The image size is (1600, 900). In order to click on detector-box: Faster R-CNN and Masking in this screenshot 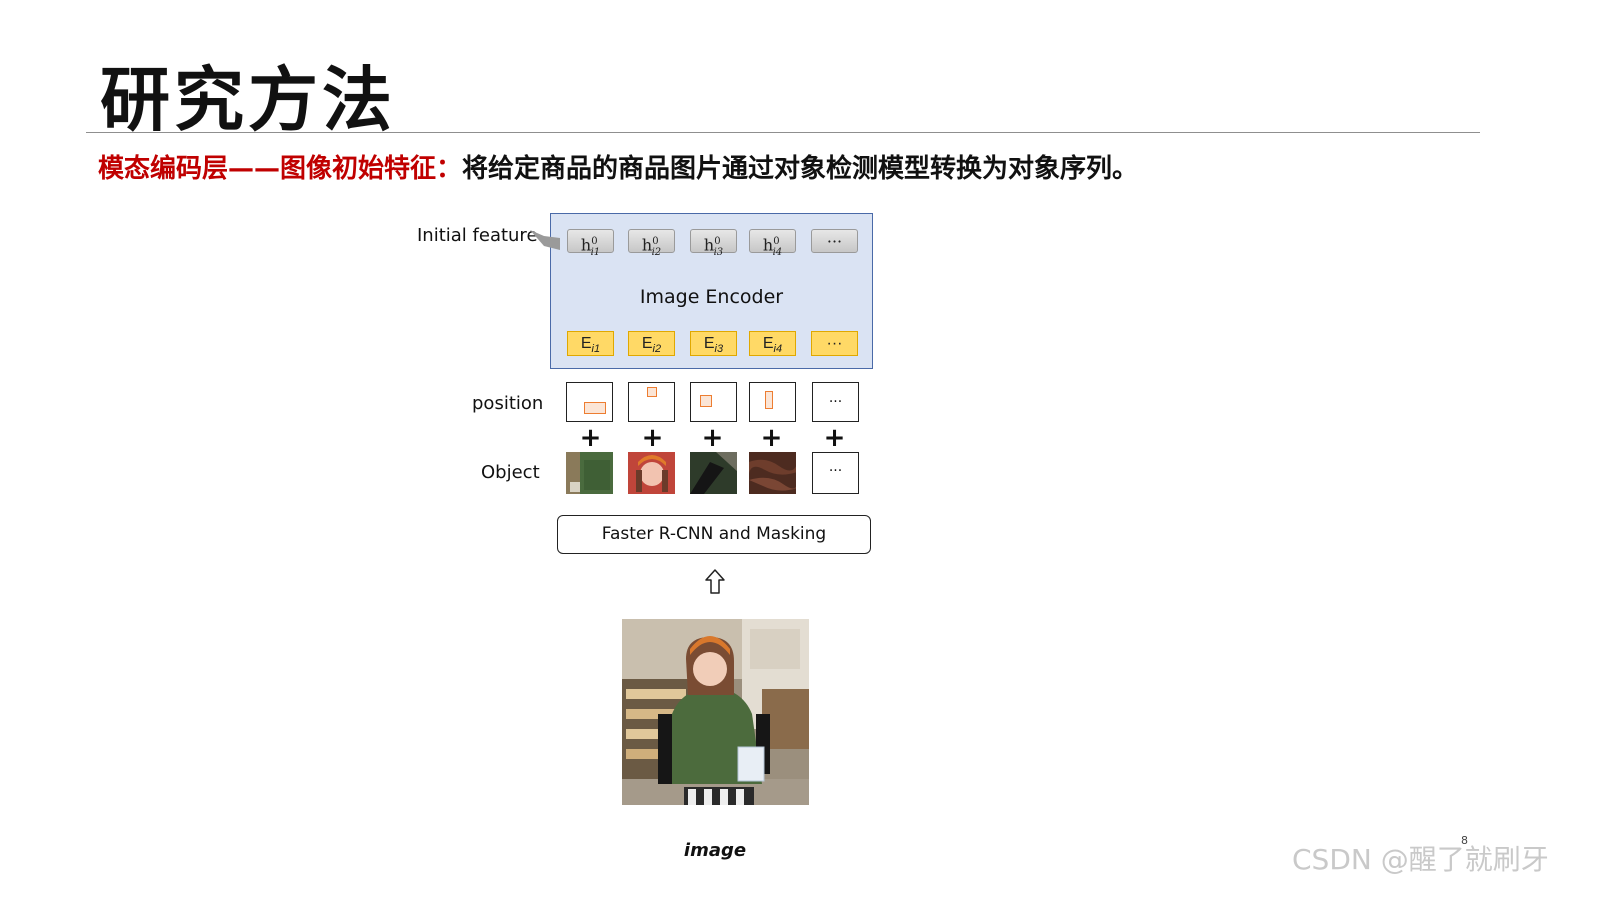, I will do `click(714, 534)`.